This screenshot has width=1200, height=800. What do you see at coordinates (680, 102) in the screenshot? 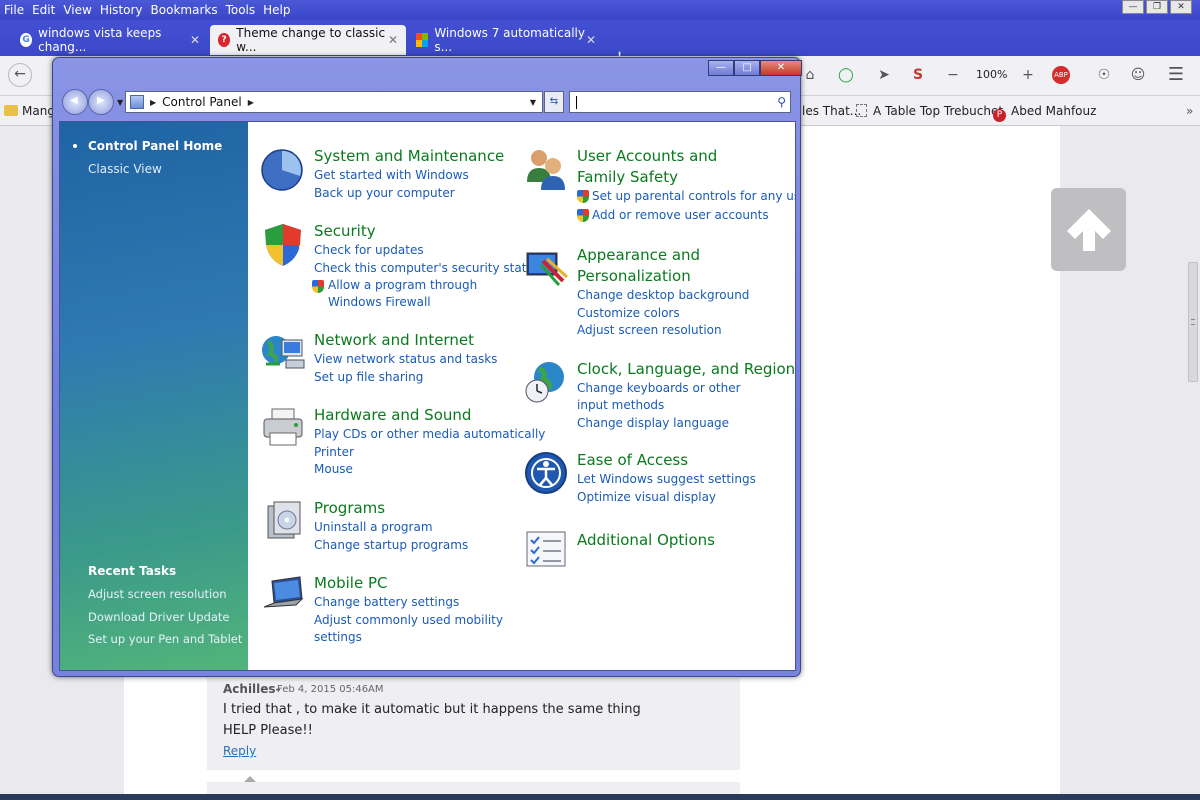
I see `search-input: ⚲` at bounding box center [680, 102].